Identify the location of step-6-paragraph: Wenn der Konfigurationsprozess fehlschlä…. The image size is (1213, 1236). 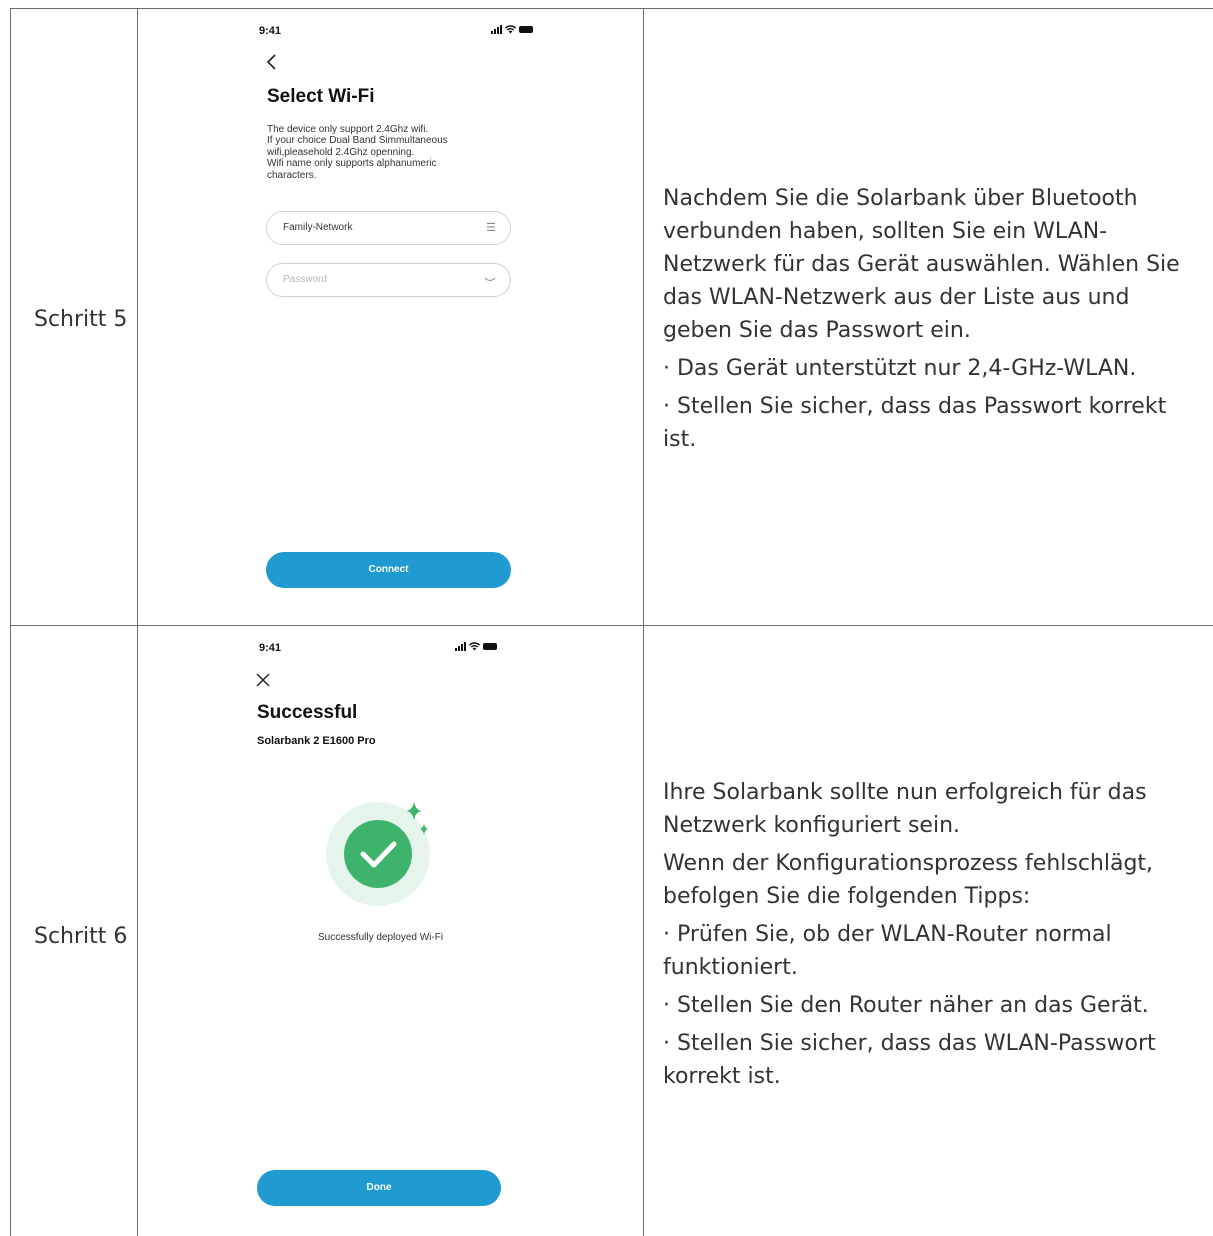
(908, 880).